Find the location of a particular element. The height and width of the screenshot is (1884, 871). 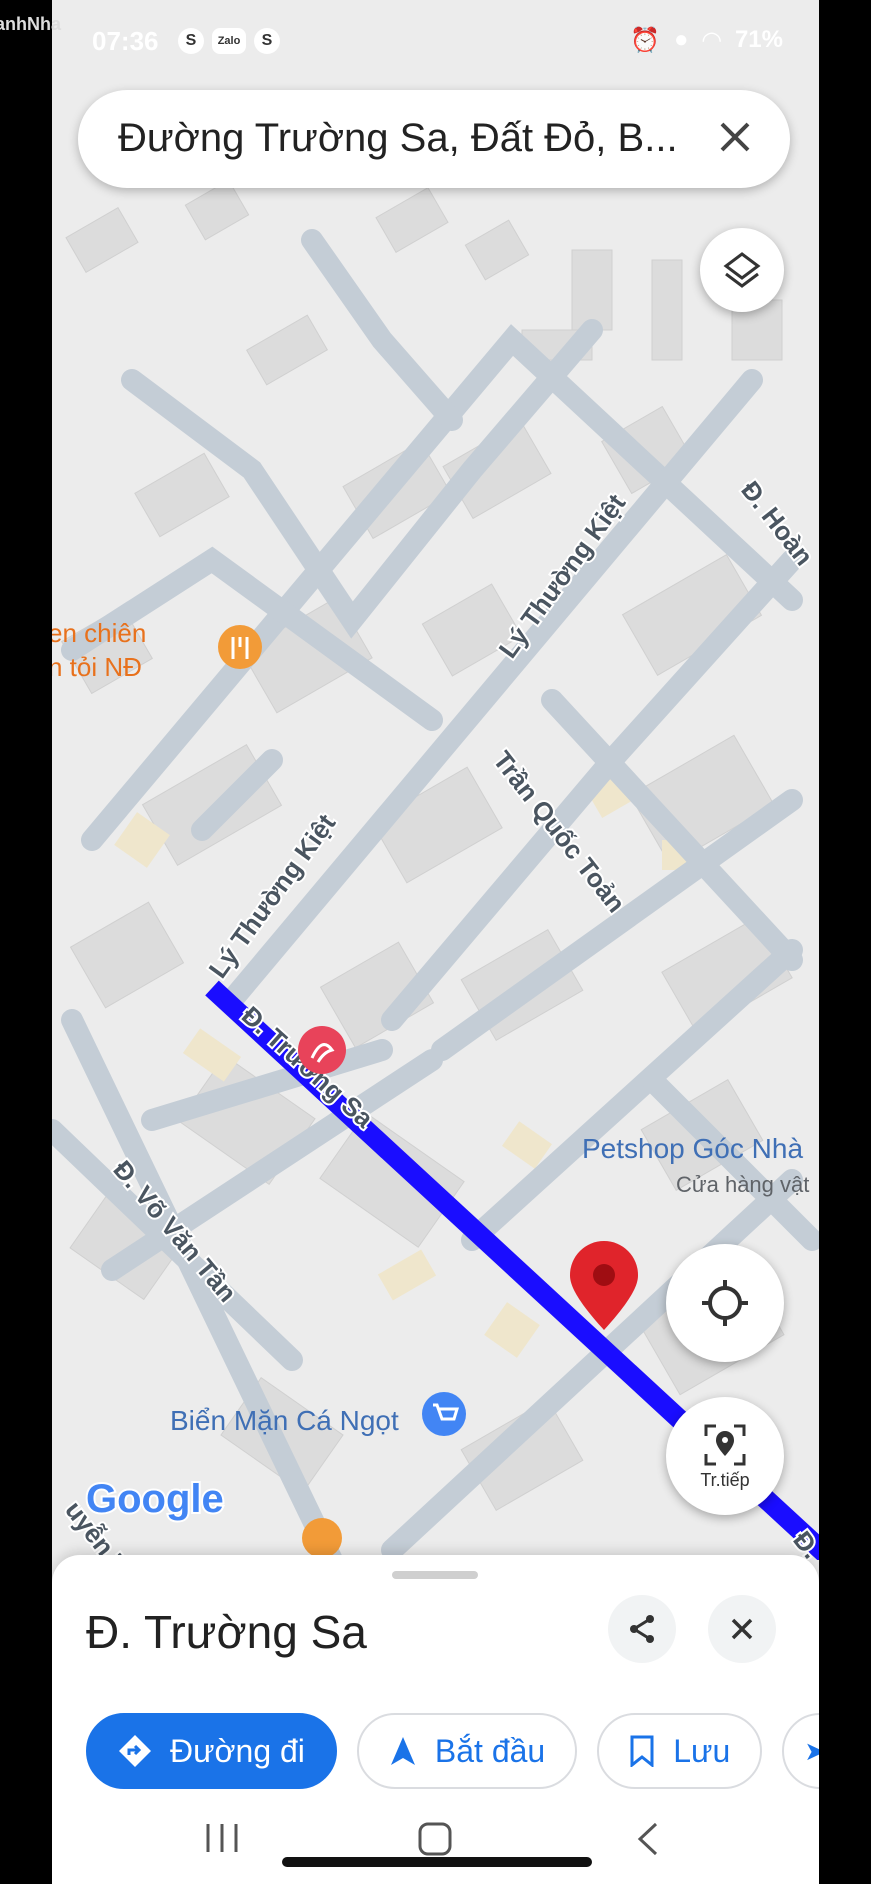

app-icon-zalo: Zalo is located at coordinates (229, 41).